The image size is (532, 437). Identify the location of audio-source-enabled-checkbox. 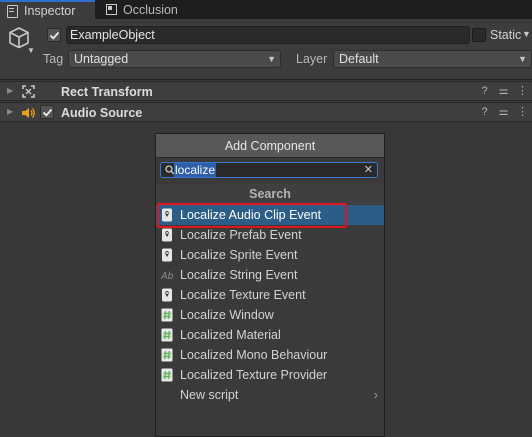
(47, 112).